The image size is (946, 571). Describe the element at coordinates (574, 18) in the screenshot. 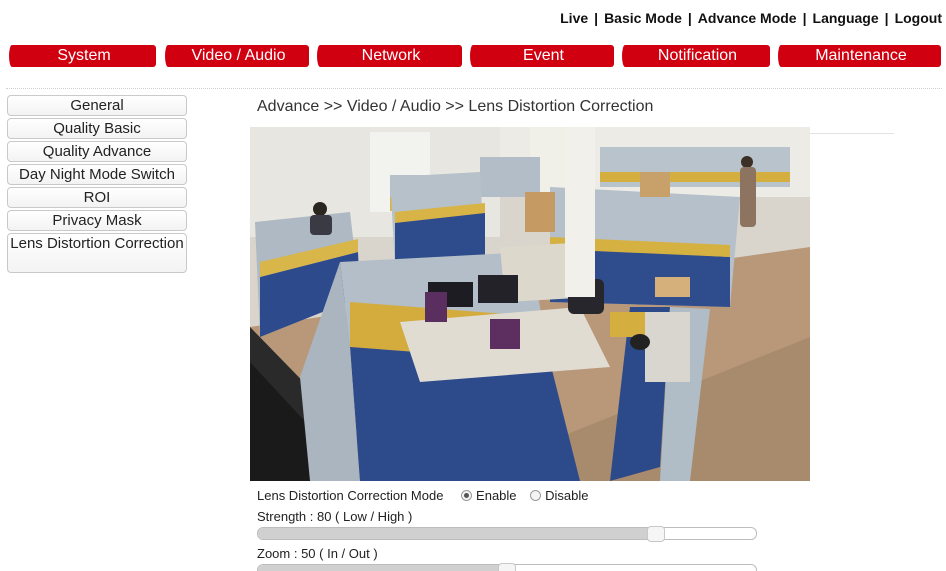

I see `live-link: Live` at that location.